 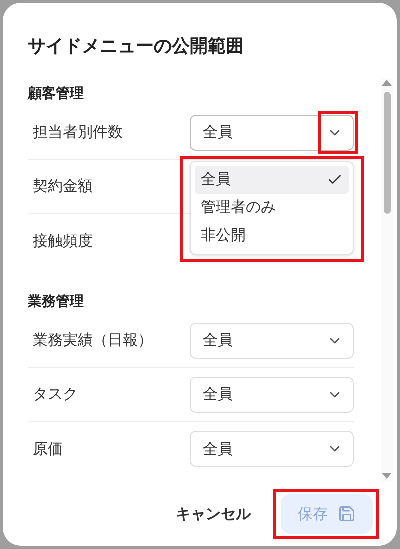 I want to click on save-icon, so click(x=347, y=514).